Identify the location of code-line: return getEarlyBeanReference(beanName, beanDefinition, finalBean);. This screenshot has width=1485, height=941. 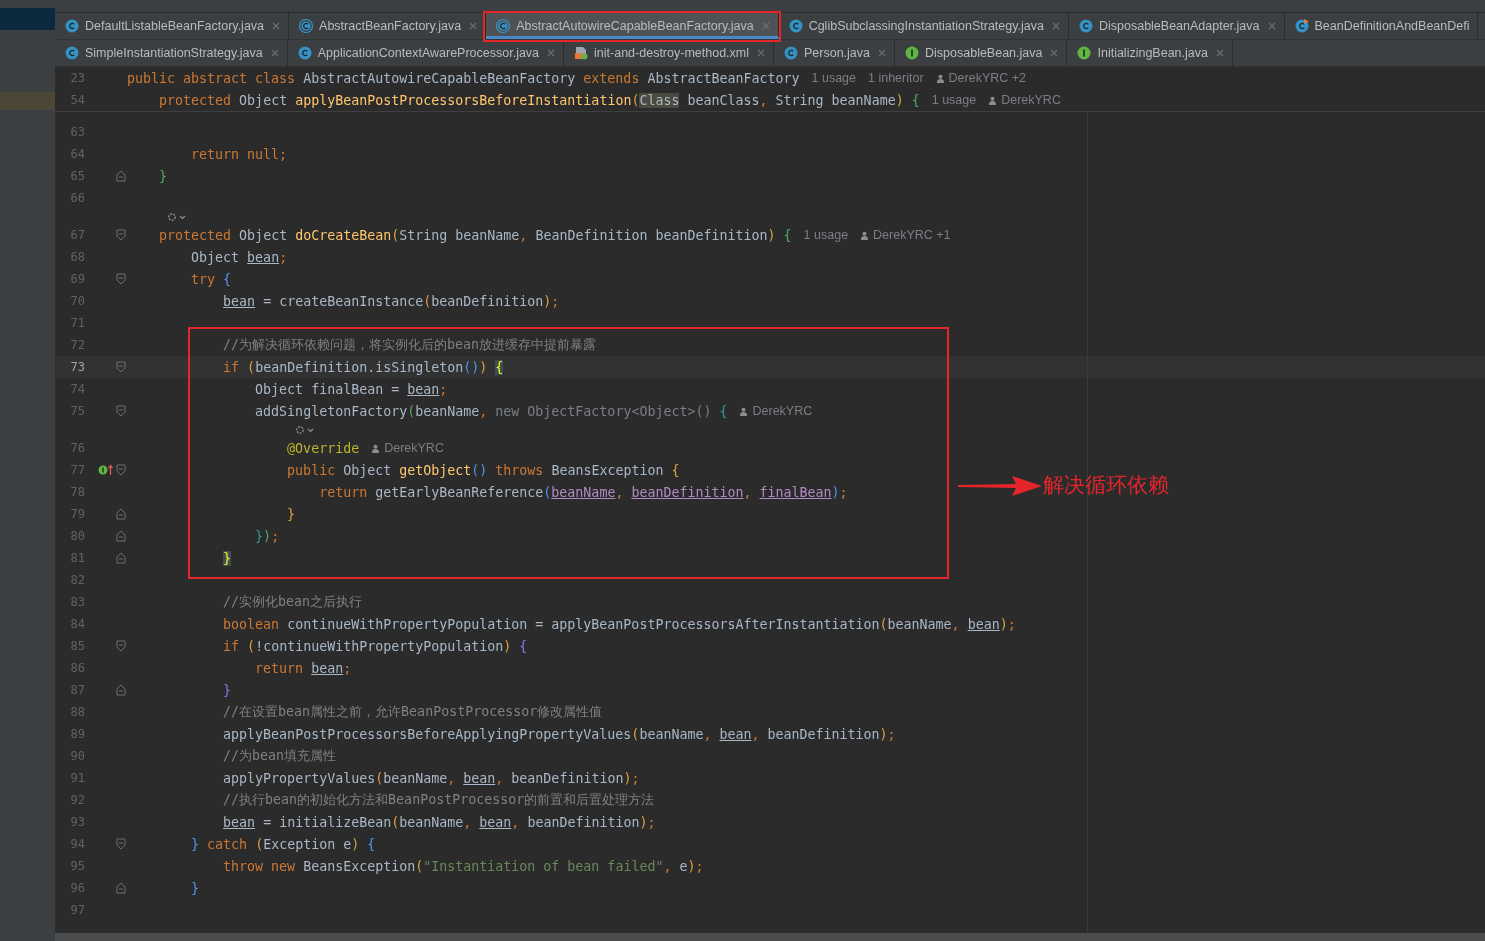
(583, 492).